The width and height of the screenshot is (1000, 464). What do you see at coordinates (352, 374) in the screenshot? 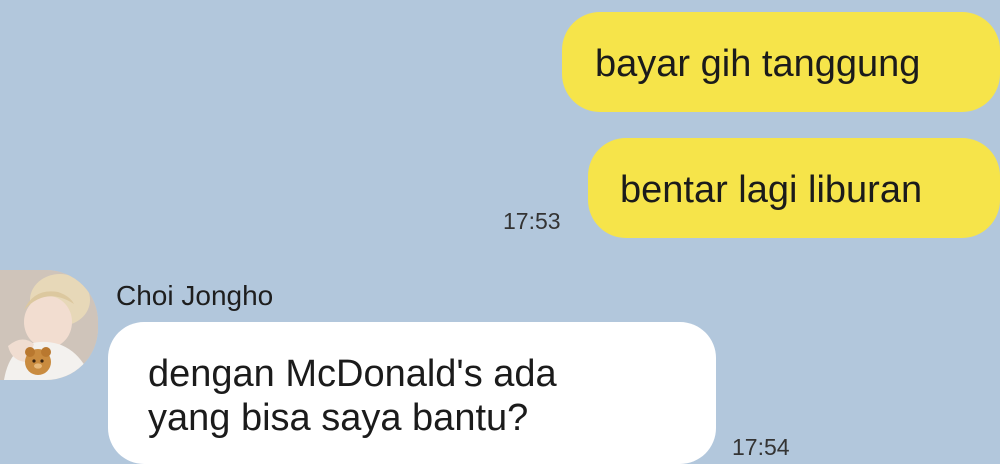
I see `message-text-line: dengan McDonald's ada` at bounding box center [352, 374].